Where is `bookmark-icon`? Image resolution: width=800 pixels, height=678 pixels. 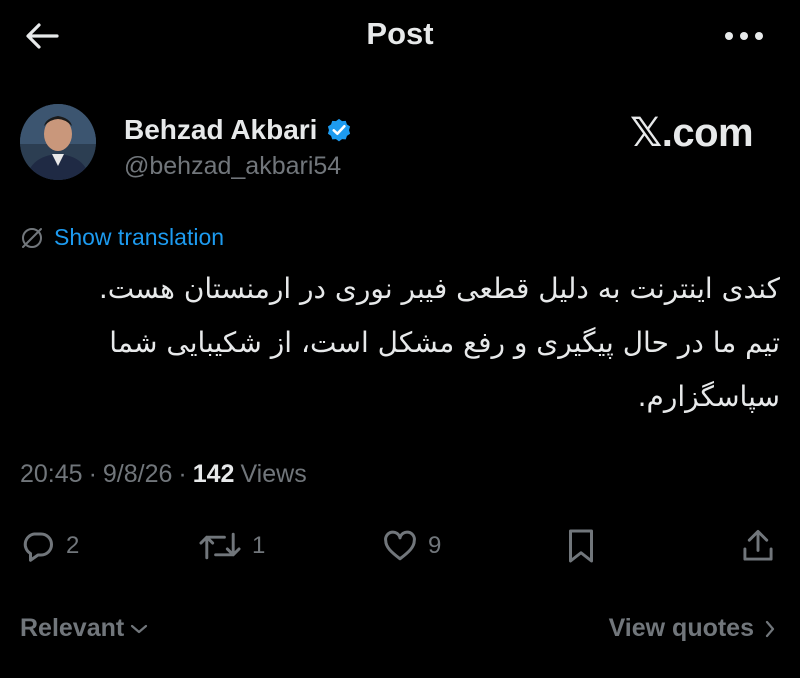
bookmark-icon is located at coordinates (581, 546).